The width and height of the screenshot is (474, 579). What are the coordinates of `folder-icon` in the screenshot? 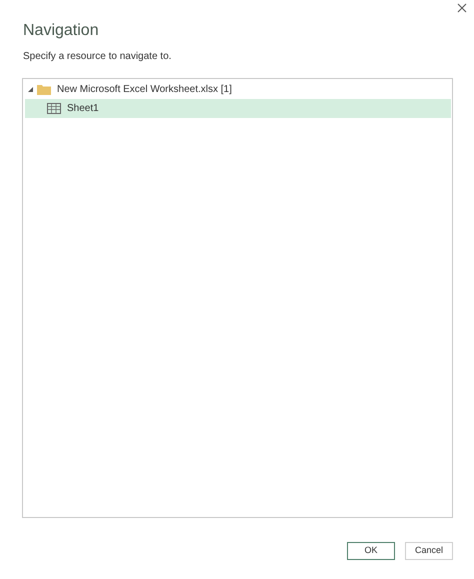 It's located at (44, 89).